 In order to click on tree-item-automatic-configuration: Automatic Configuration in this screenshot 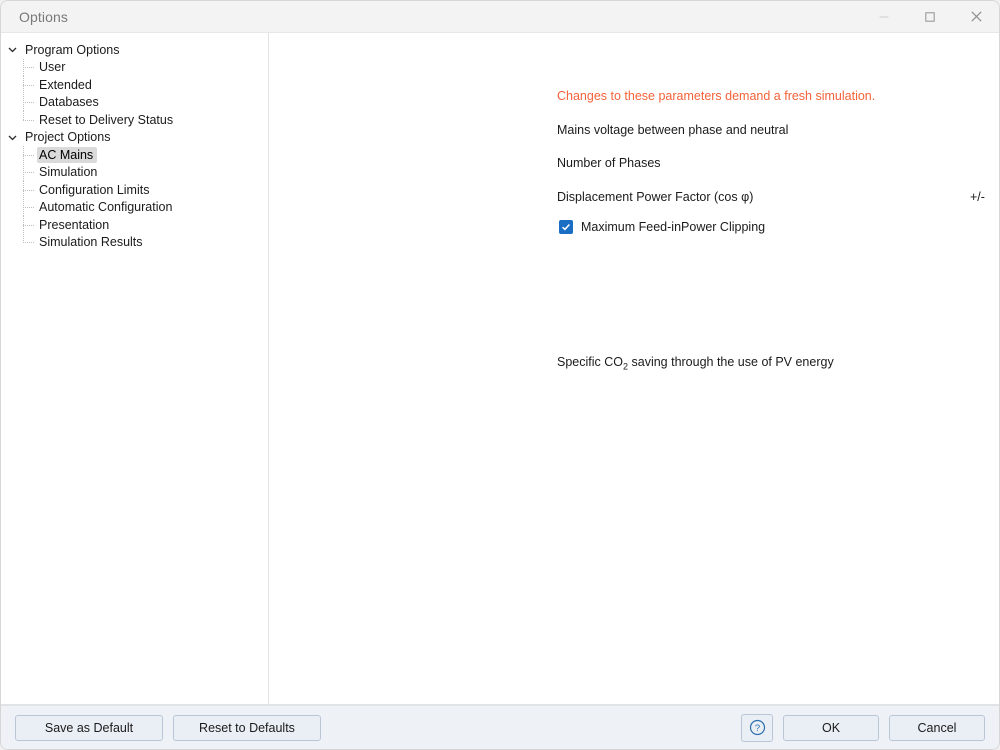, I will do `click(134, 207)`.